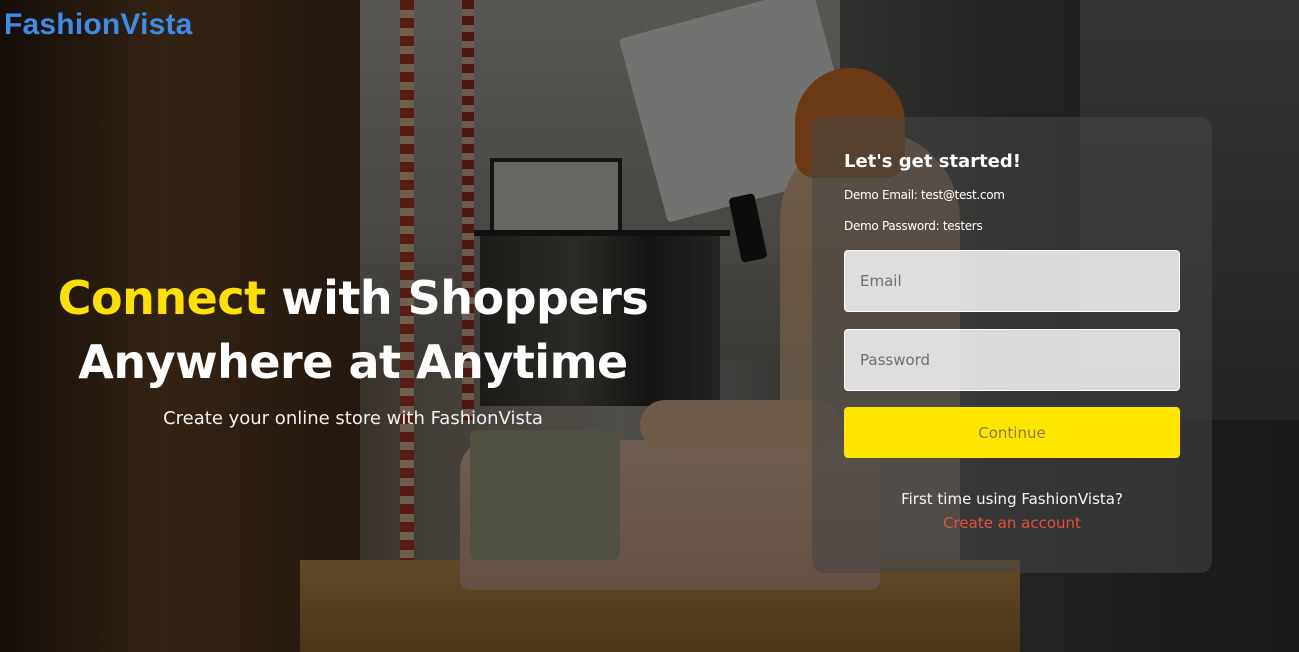 The width and height of the screenshot is (1299, 652). I want to click on continue-button: Continue, so click(1012, 432).